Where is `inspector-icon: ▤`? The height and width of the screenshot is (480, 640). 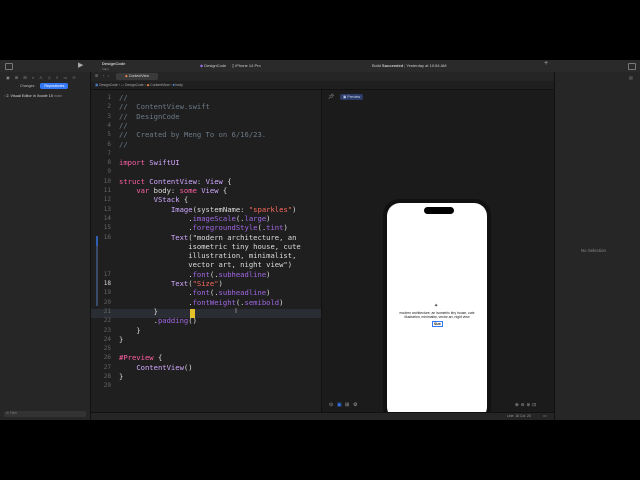 inspector-icon: ▤ is located at coordinates (631, 77).